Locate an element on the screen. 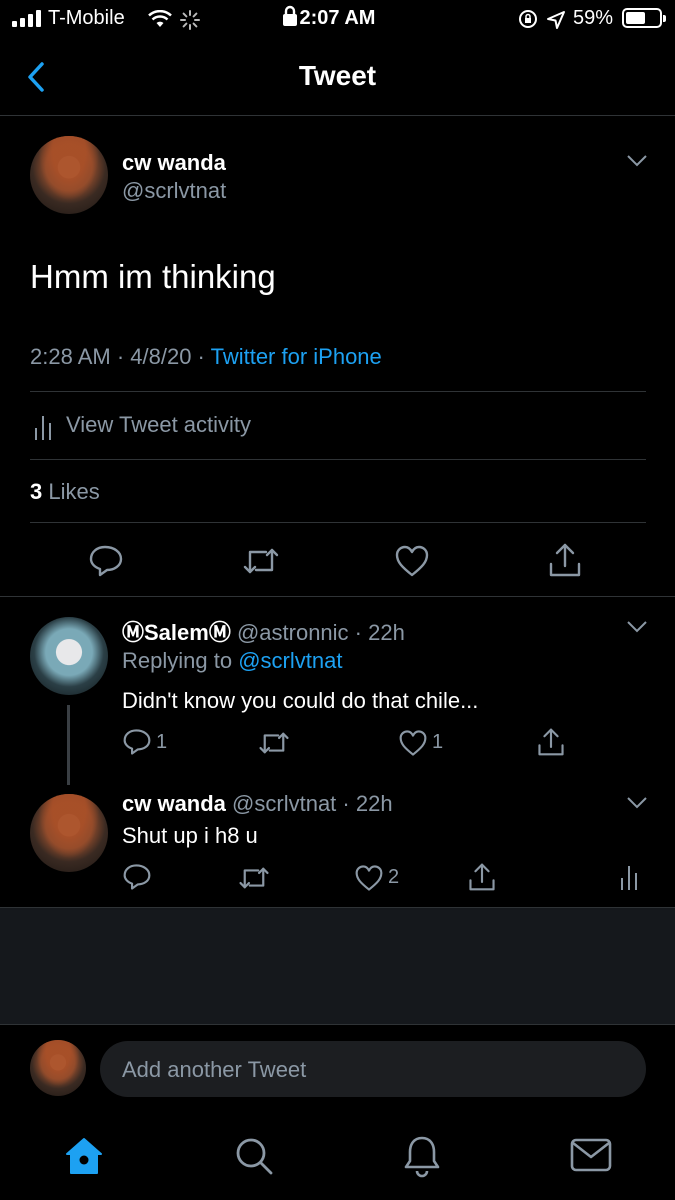 Image resolution: width=675 pixels, height=1200 pixels. likes-count: 3 is located at coordinates (36, 491).